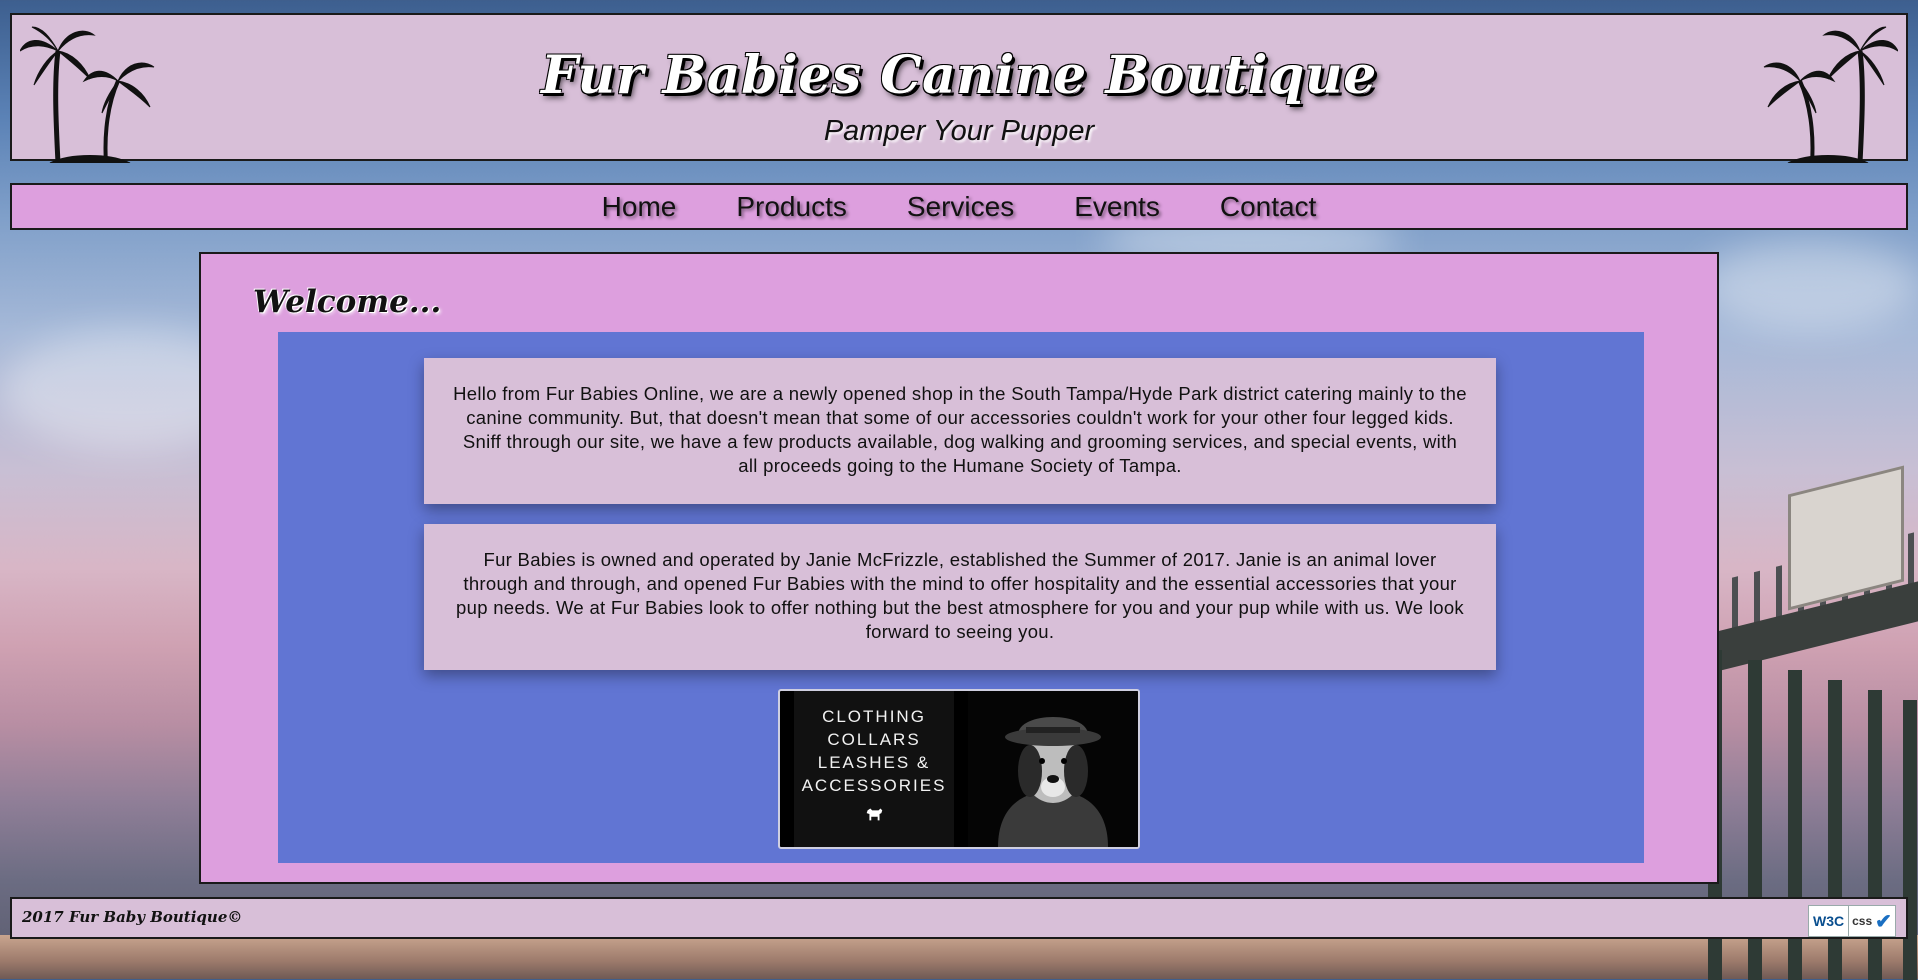  I want to click on main-nav: Home Products Services Events Contact, so click(959, 206).